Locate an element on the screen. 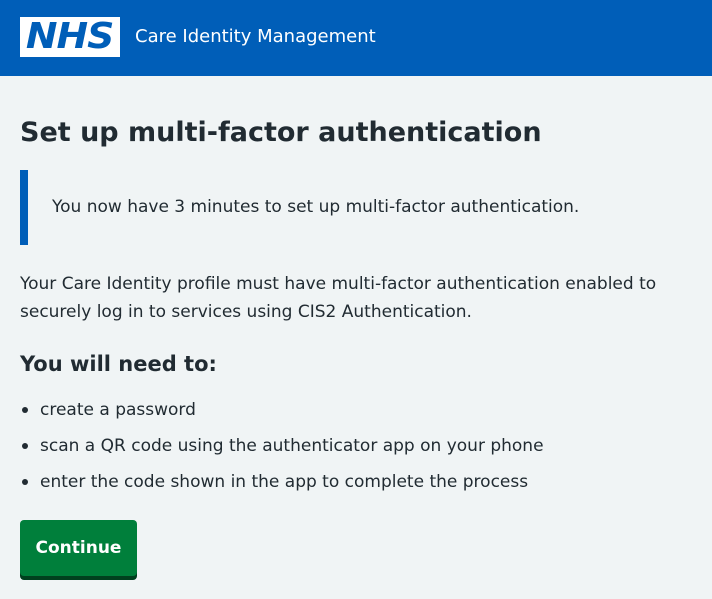  service-name: Care Identity Management is located at coordinates (255, 37).